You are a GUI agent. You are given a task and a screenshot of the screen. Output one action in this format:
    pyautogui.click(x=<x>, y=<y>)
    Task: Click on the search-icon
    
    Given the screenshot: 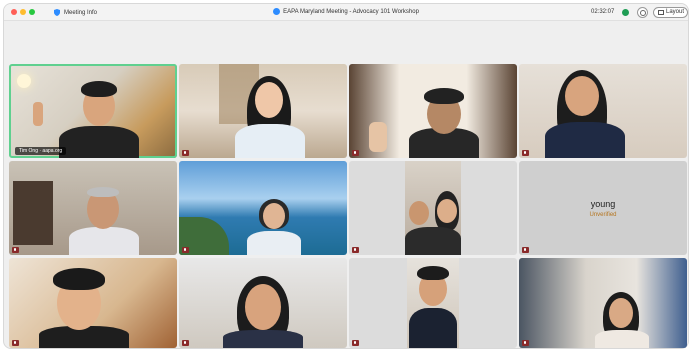 What is the action you would take?
    pyautogui.click(x=642, y=12)
    